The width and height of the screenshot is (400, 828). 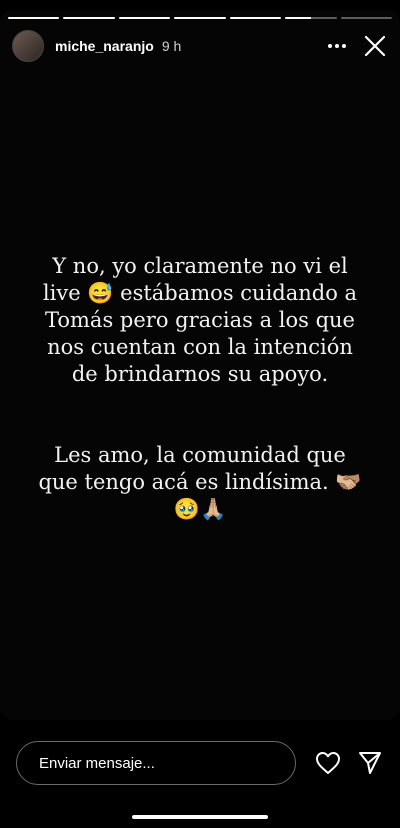 I want to click on username: miche_naranjo, so click(x=104, y=46).